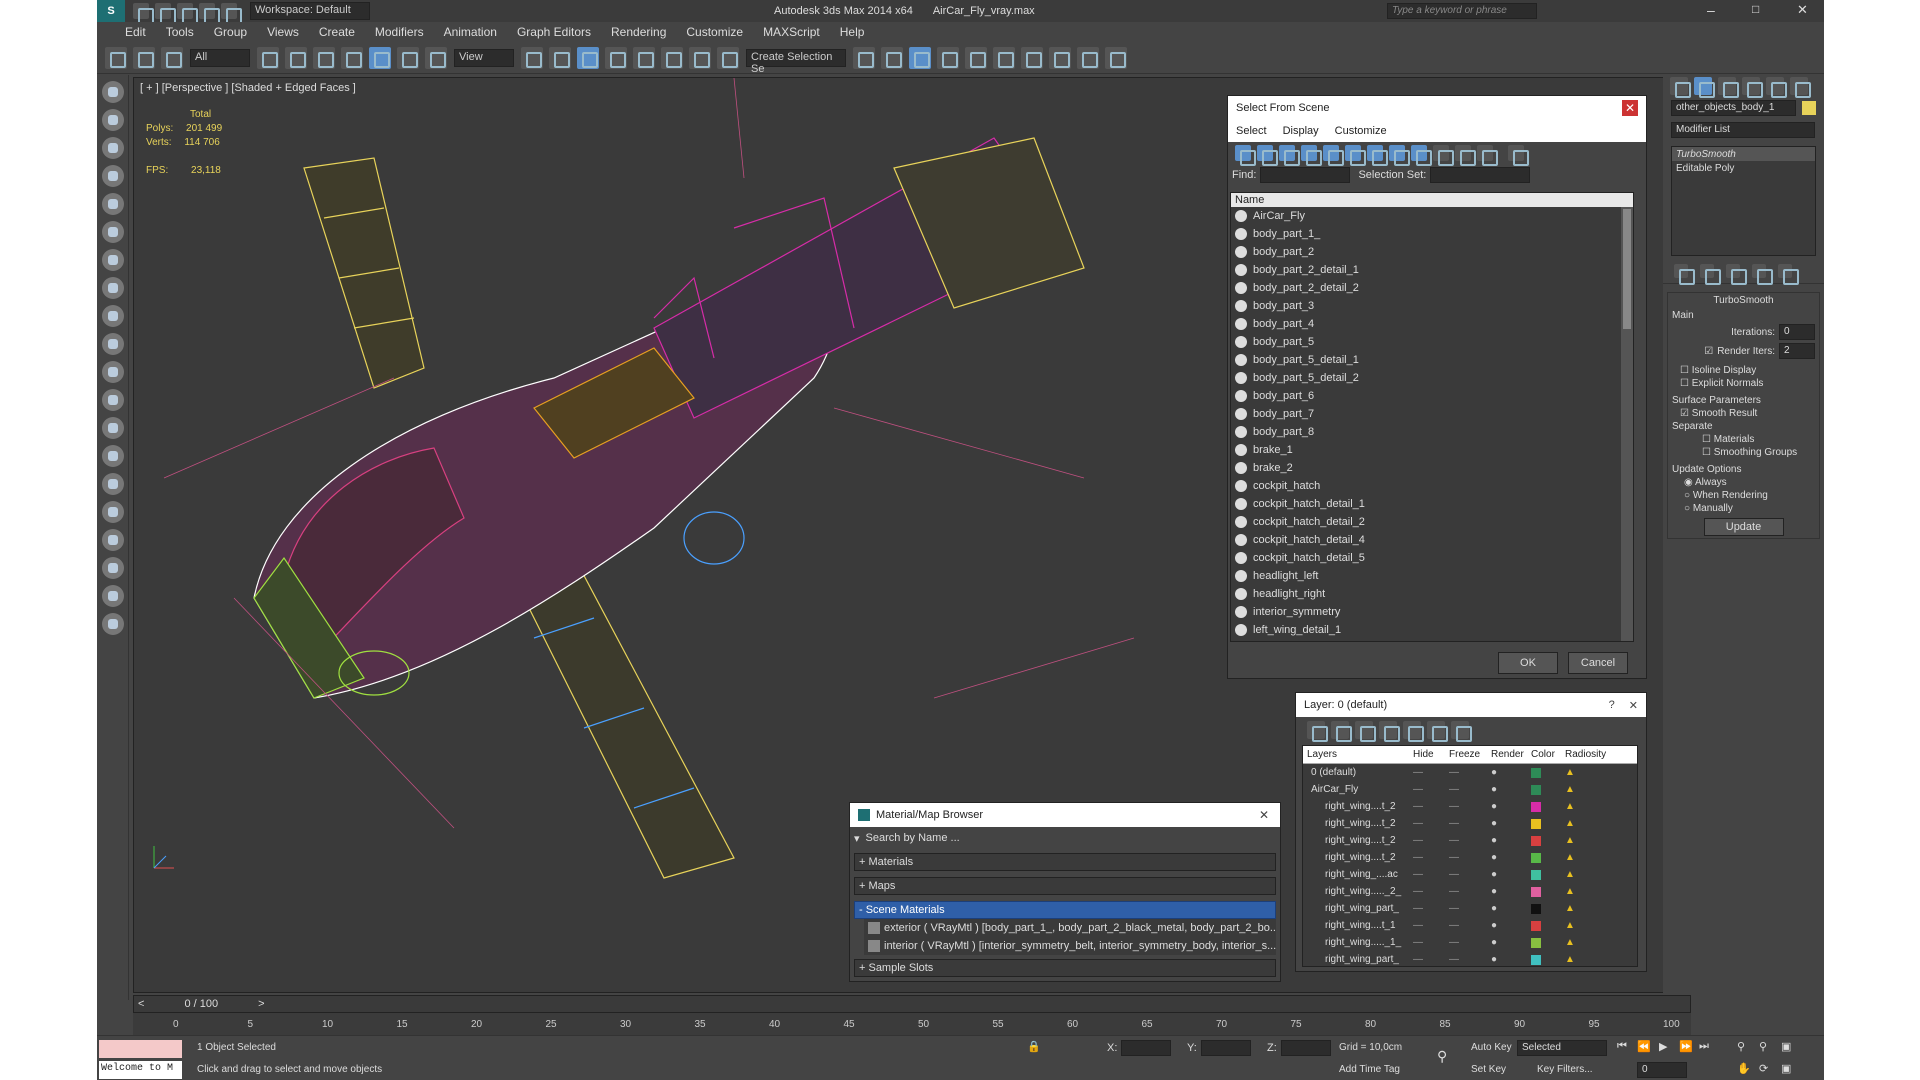  What do you see at coordinates (1289, 155) in the screenshot?
I see `display-lights-icon` at bounding box center [1289, 155].